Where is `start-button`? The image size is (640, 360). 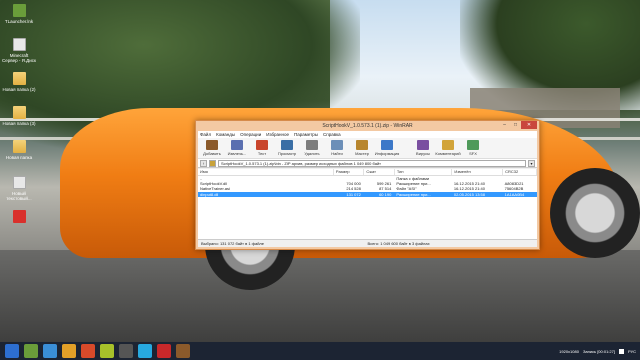 start-button is located at coordinates (12, 351).